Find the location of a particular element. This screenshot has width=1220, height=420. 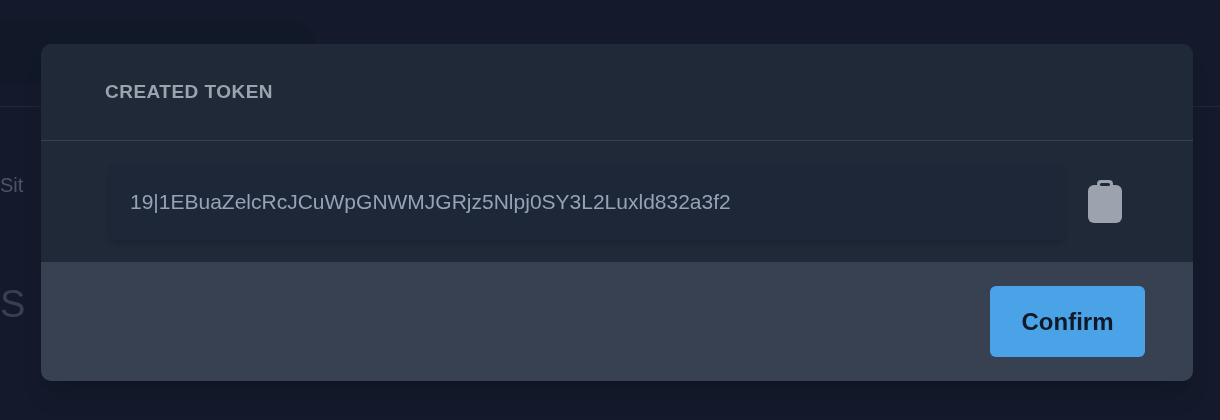

clipboard-icon is located at coordinates (1105, 201).